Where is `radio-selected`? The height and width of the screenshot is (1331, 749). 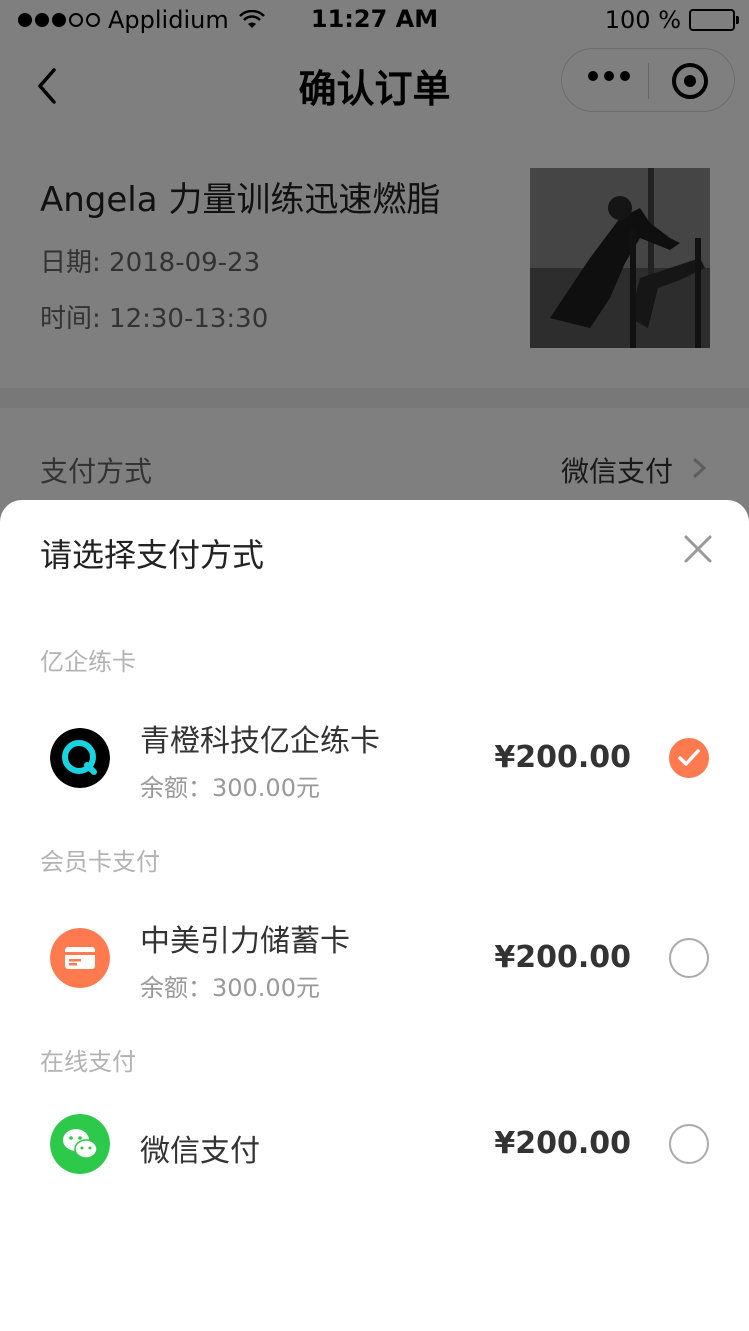 radio-selected is located at coordinates (689, 758).